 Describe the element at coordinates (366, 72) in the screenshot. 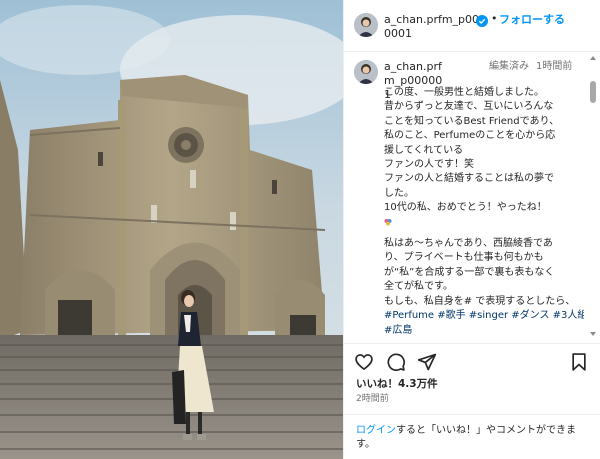

I see `caption-avatar` at that location.